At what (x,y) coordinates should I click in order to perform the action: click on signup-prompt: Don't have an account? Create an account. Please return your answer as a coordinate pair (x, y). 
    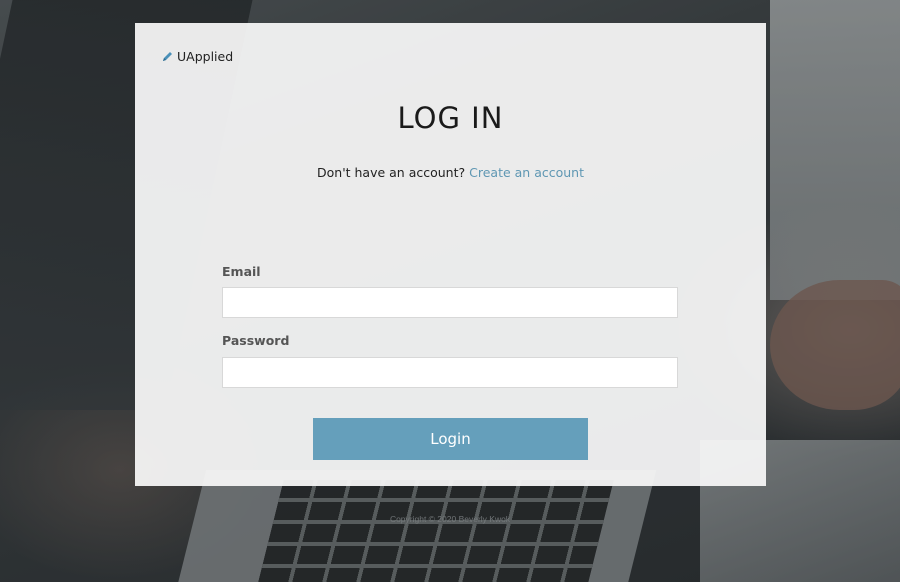
    Looking at the image, I should click on (450, 172).